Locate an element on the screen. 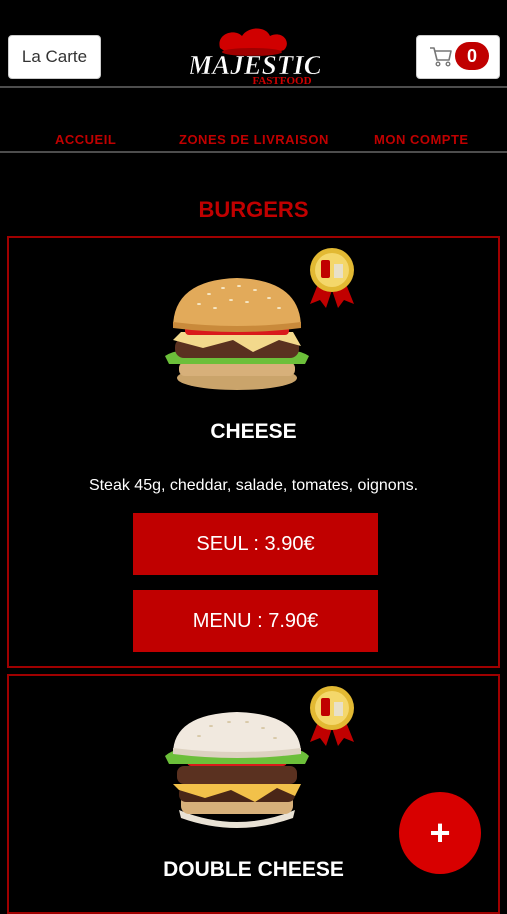 This screenshot has width=507, height=914. menu-price-button: MENU : 7.90€ is located at coordinates (255, 621).